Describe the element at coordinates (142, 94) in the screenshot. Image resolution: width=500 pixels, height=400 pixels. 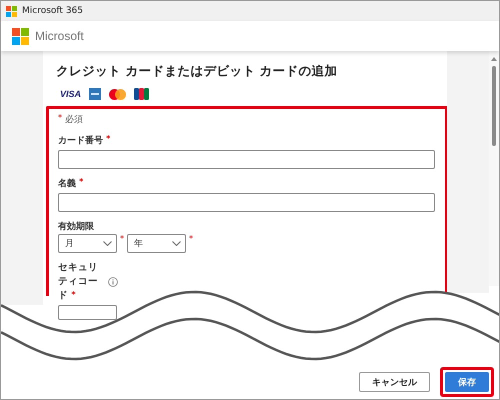
I see `jcb-logo-icon` at that location.